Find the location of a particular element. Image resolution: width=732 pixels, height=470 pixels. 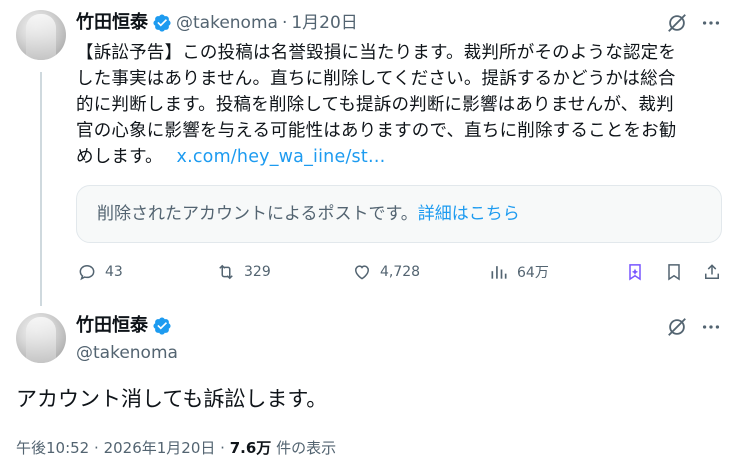

thread-connector-line is located at coordinates (41, 189).